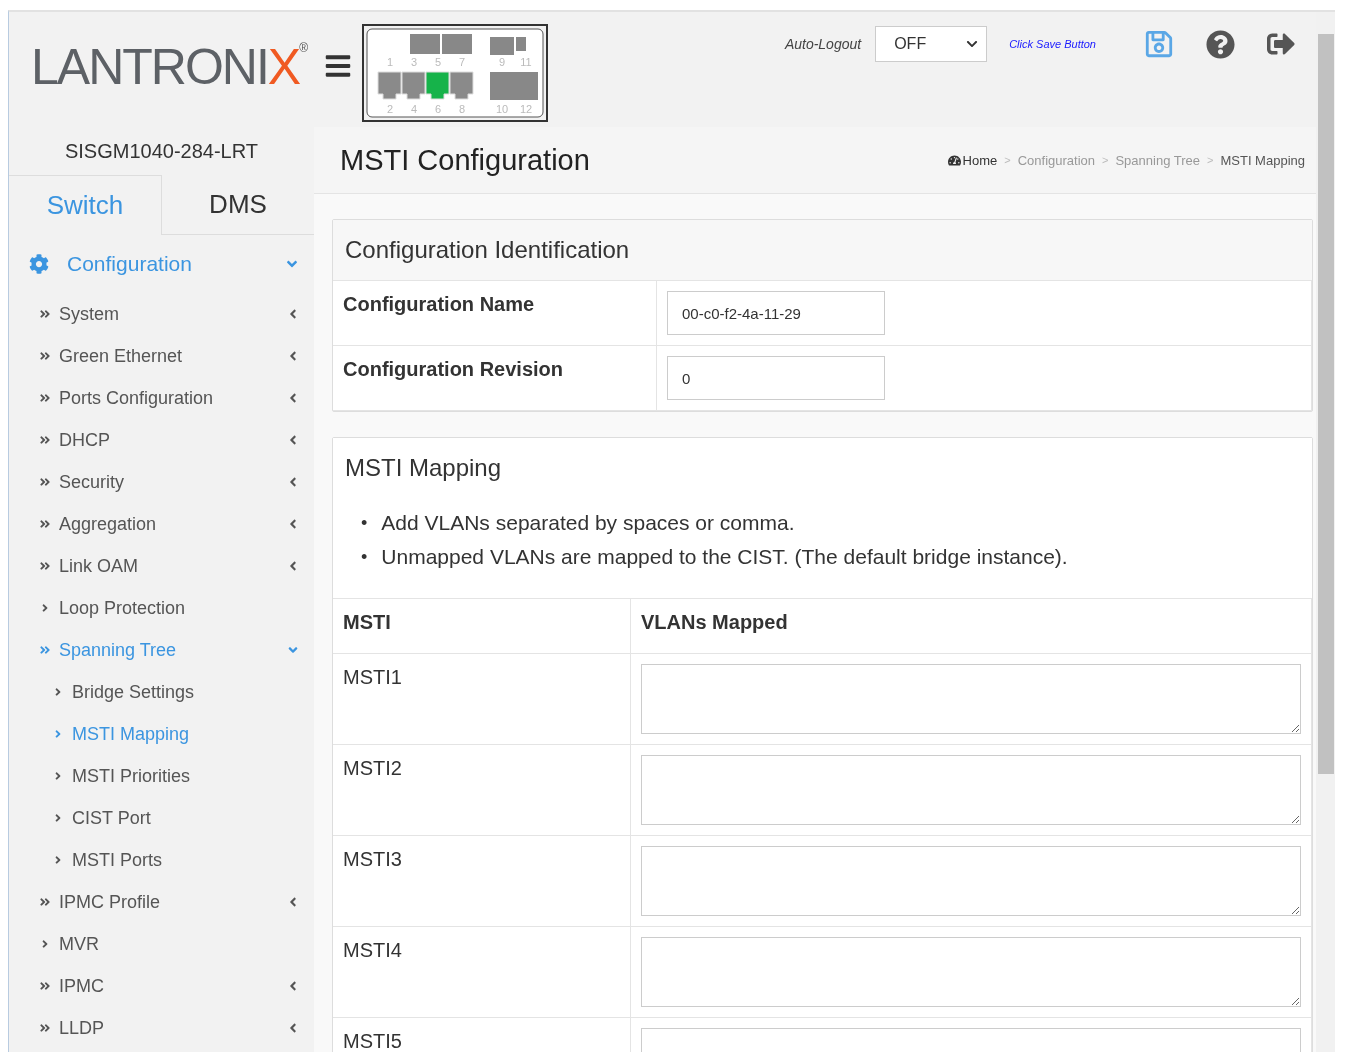 The image size is (1362, 1052). I want to click on port-number: 7, so click(462, 62).